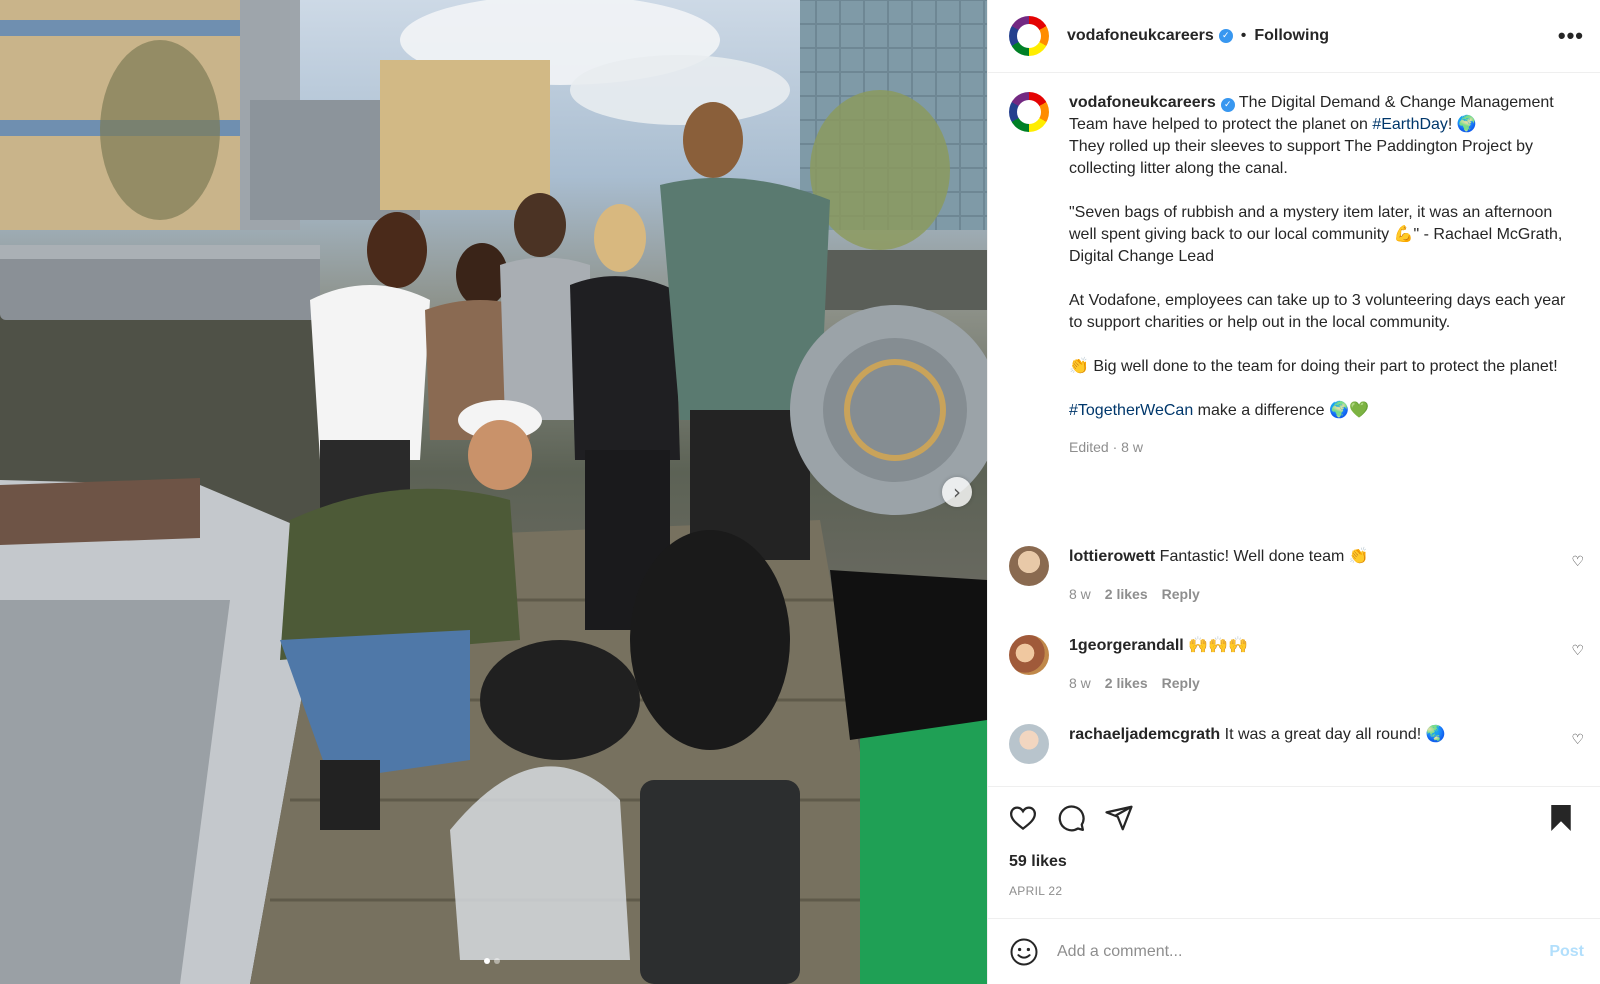  Describe the element at coordinates (1023, 818) in the screenshot. I see `heart-icon` at that location.